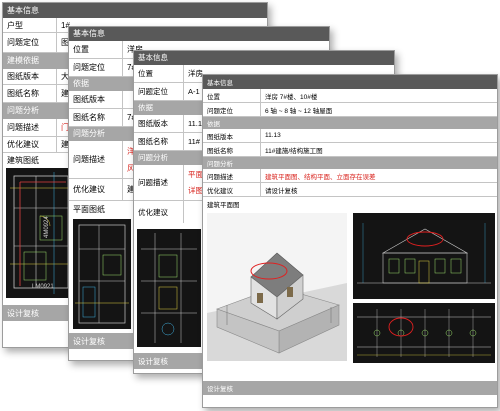 The image size is (500, 411). Describe the element at coordinates (43, 287) in the screenshot. I see `dim-label-2: LM0921` at that location.